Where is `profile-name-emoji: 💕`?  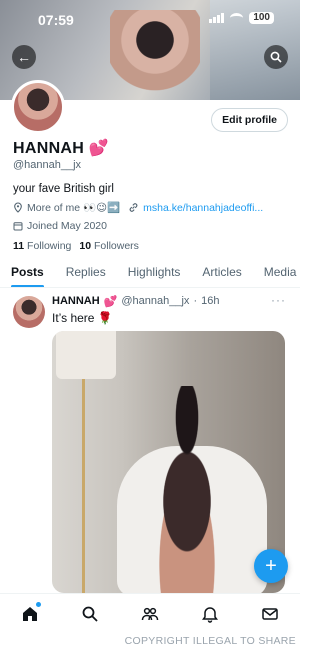
profile-name-emoji: 💕 is located at coordinates (99, 148).